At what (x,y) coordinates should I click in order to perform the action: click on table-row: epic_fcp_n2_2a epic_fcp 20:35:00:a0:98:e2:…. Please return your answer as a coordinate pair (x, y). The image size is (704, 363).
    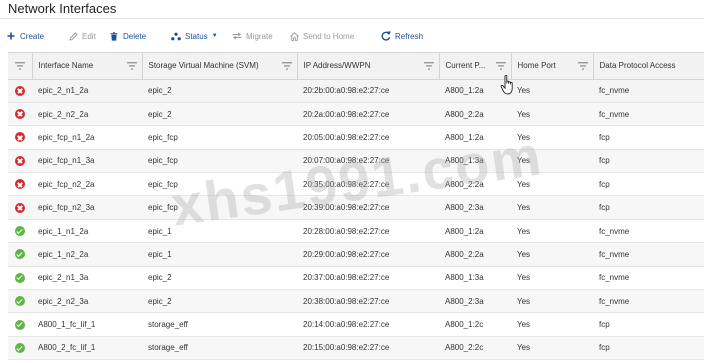
    Looking at the image, I should click on (356, 184).